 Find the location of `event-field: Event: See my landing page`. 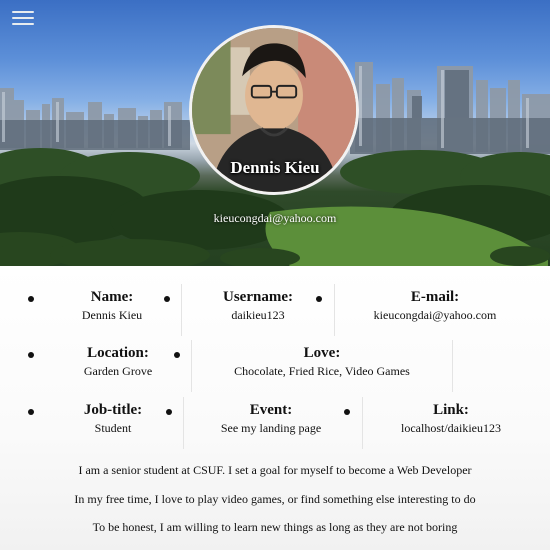

event-field: Event: See my landing page is located at coordinates (271, 425).